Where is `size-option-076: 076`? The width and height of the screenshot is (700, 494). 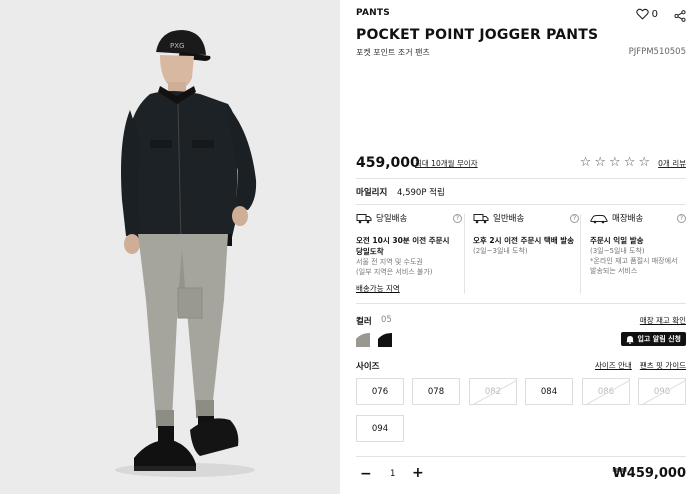 size-option-076: 076 is located at coordinates (380, 391).